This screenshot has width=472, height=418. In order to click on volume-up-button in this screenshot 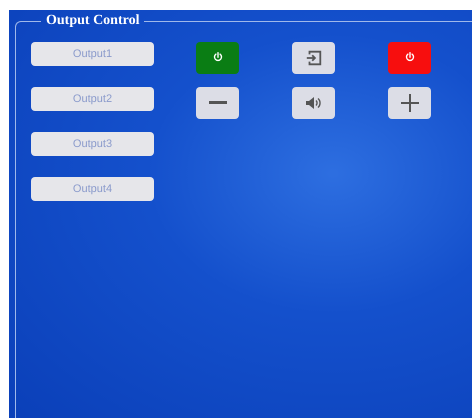, I will do `click(409, 103)`.